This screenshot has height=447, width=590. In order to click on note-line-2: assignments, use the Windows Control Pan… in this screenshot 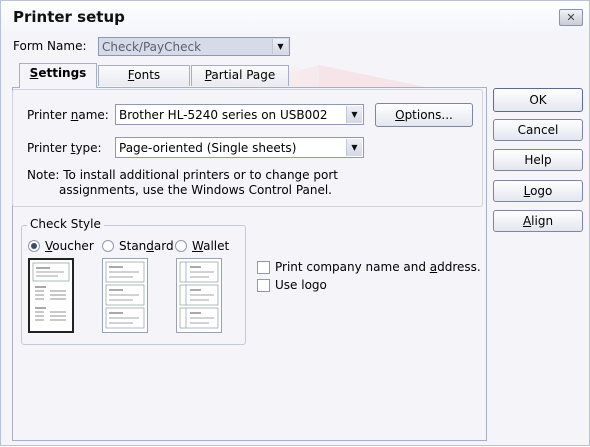, I will do `click(195, 190)`.